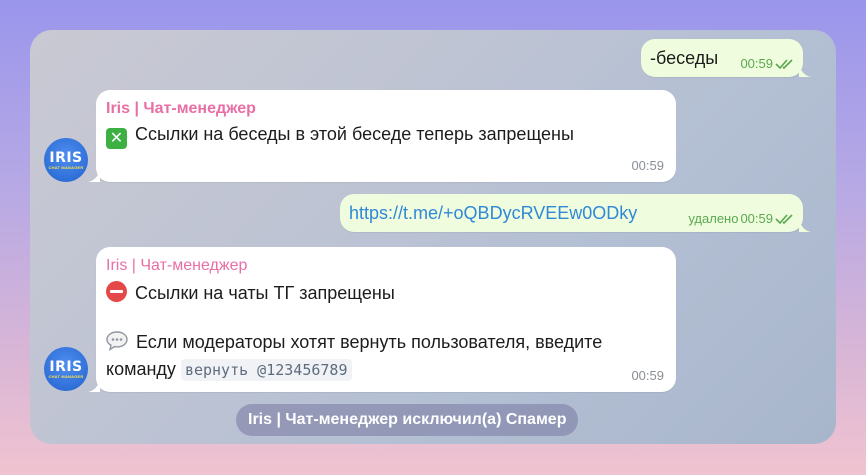 Image resolution: width=866 pixels, height=475 pixels. What do you see at coordinates (117, 341) in the screenshot?
I see `speech-balloon-icon` at bounding box center [117, 341].